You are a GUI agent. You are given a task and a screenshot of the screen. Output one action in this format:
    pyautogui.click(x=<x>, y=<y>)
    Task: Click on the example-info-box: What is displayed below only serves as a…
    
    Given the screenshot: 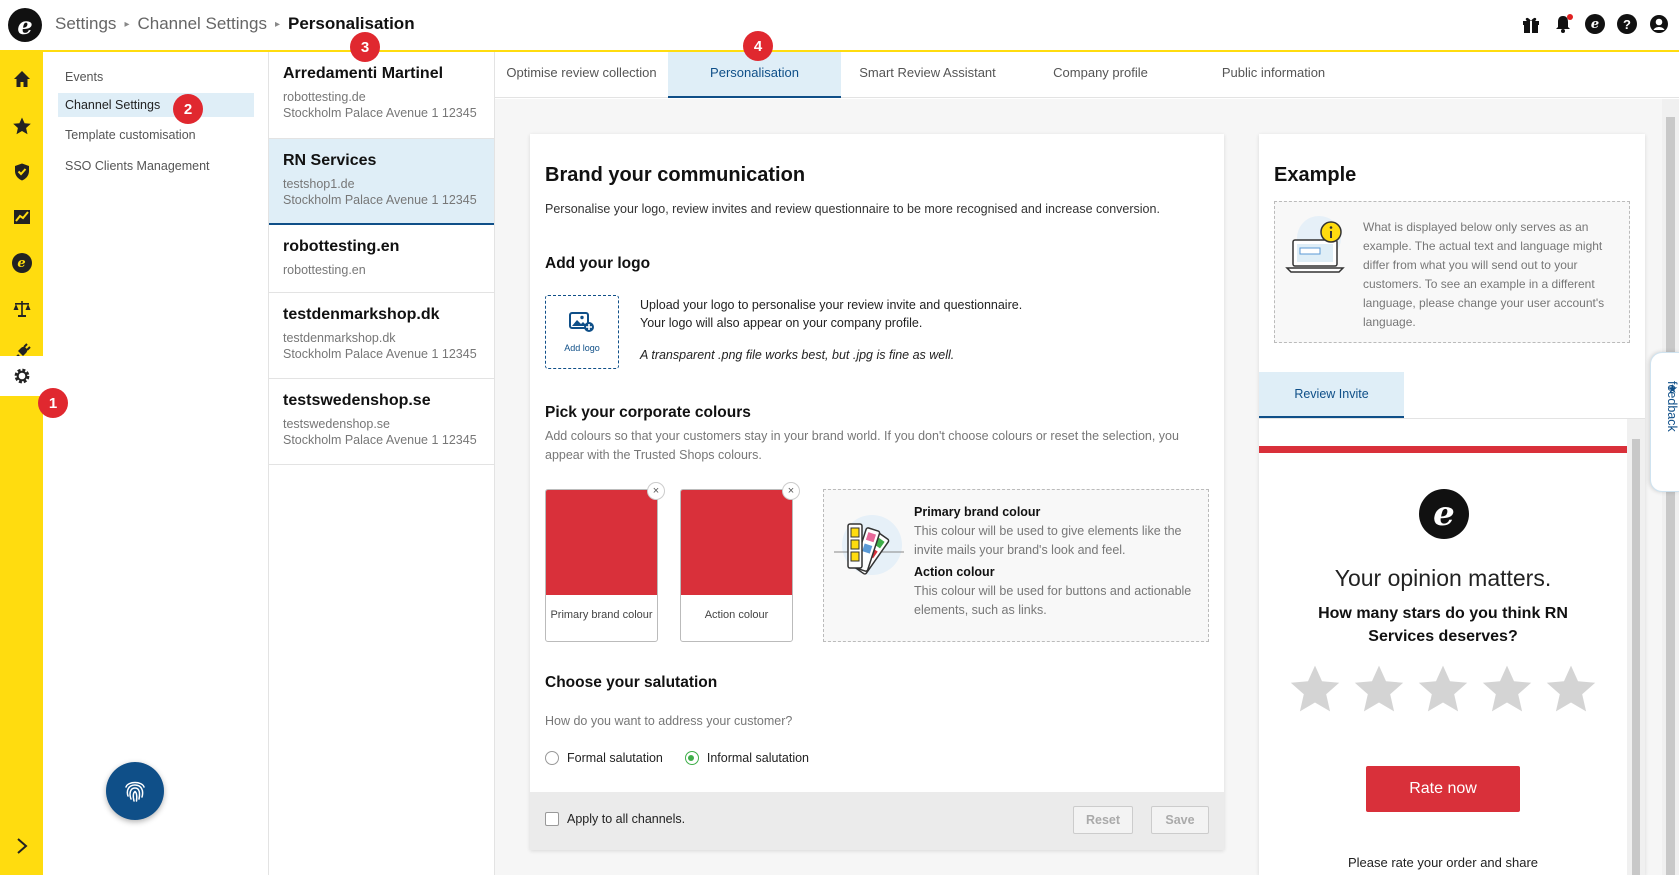 What is the action you would take?
    pyautogui.click(x=1452, y=272)
    